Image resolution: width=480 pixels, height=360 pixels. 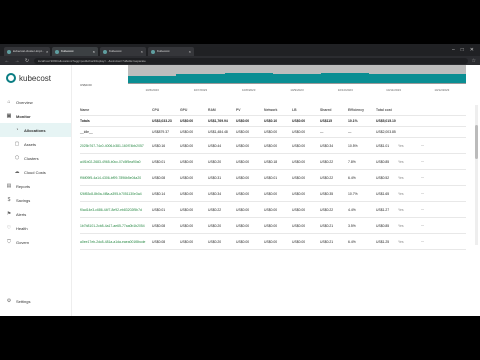 I want to click on chart-x-tick: 10/12/2023, so click(x=442, y=90).